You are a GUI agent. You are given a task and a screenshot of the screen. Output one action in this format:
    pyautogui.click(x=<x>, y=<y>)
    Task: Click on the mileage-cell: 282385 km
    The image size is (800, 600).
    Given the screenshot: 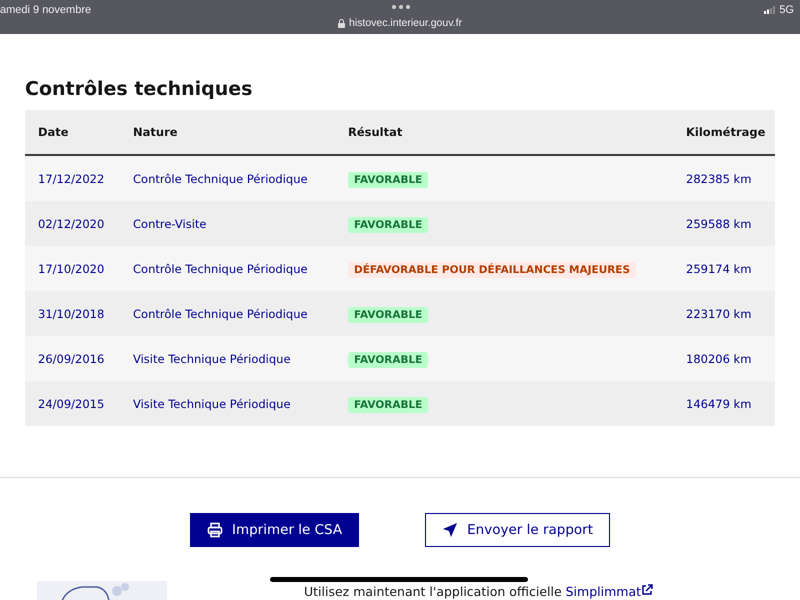 What is the action you would take?
    pyautogui.click(x=724, y=178)
    